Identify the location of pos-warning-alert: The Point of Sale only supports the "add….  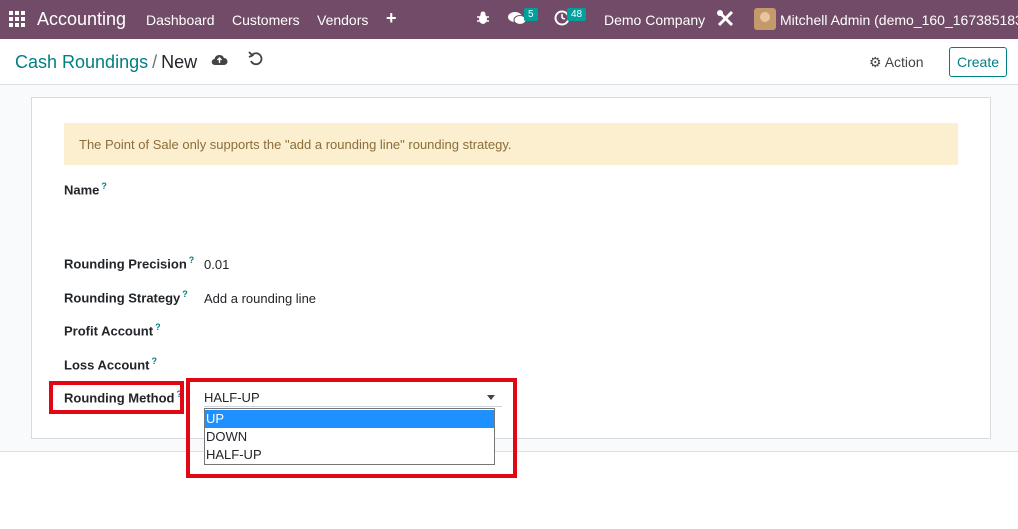
(511, 144).